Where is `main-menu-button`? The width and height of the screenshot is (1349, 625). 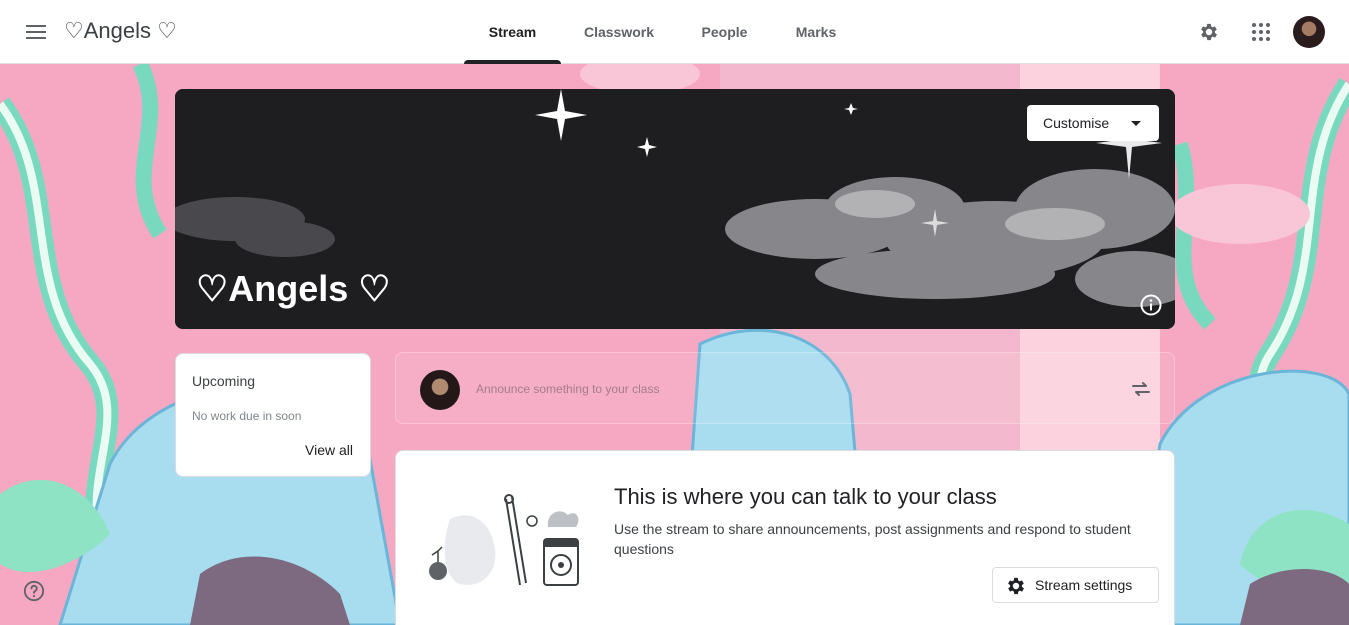
main-menu-button is located at coordinates (36, 32).